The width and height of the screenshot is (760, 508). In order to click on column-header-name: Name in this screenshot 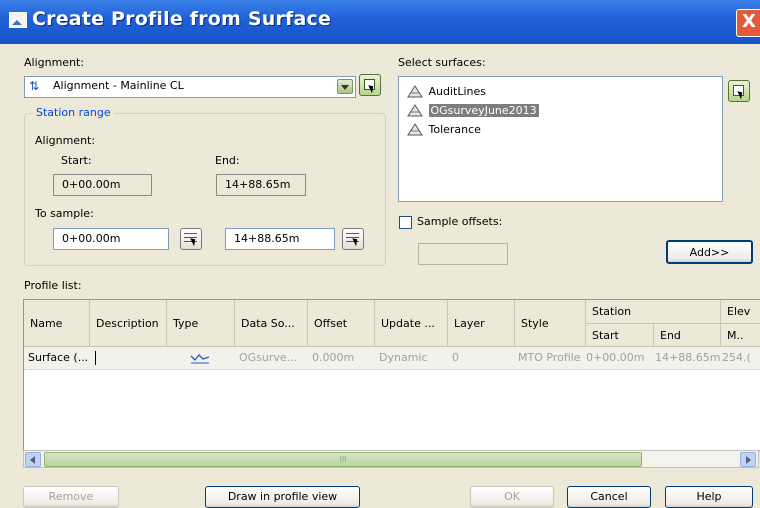, I will do `click(57, 323)`.